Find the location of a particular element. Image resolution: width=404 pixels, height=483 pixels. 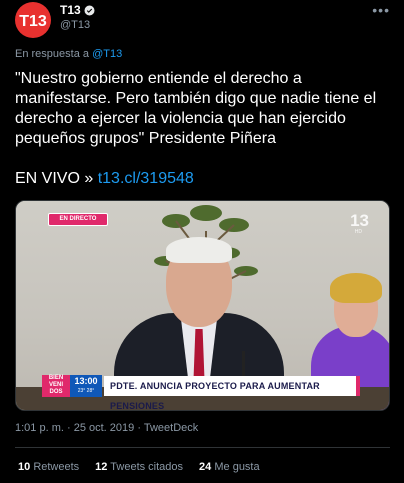

channel-watermark: 13 is located at coordinates (359, 220).